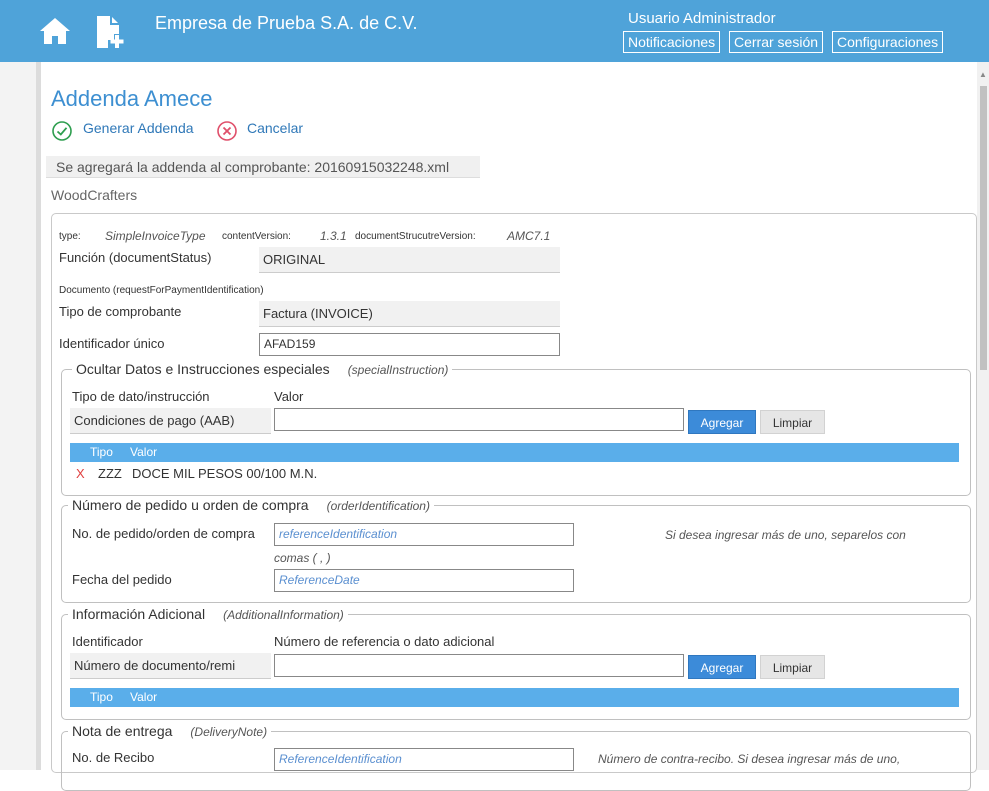 Image resolution: width=989 pixels, height=791 pixels. Describe the element at coordinates (409, 314) in the screenshot. I see `tipo-comprobante-select: Factura (INVOICE)` at that location.